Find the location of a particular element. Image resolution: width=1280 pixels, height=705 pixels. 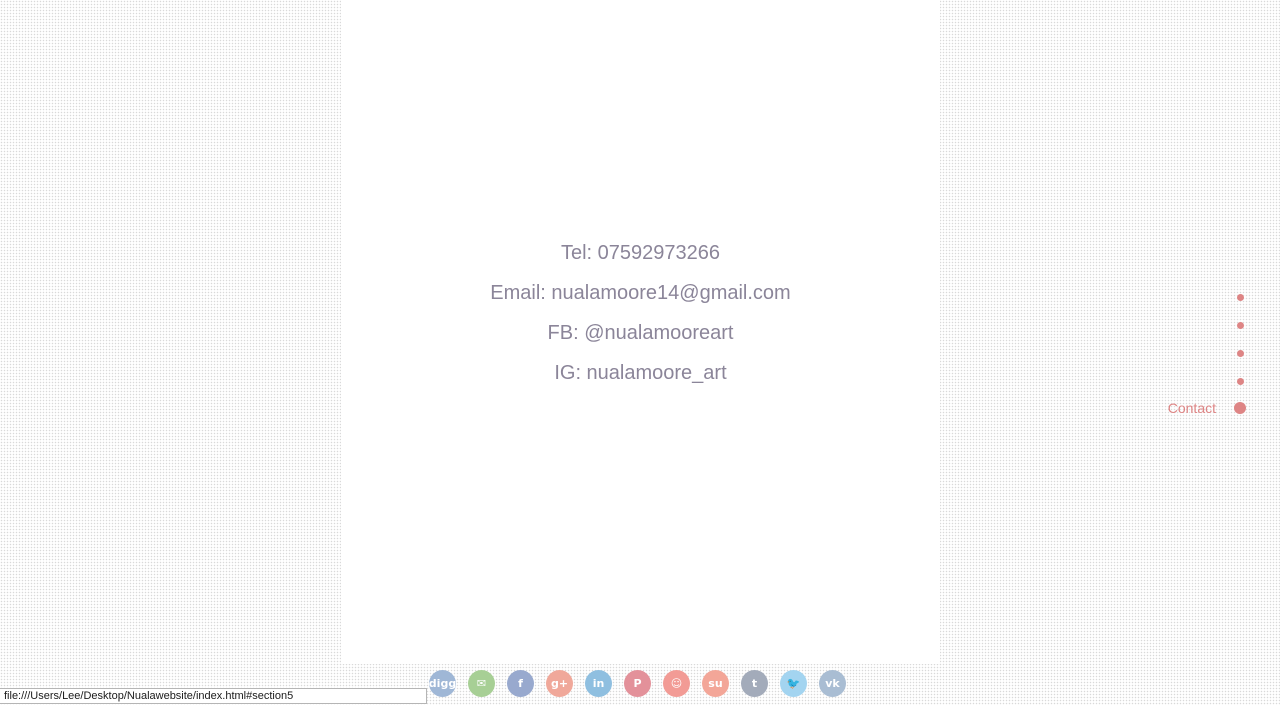

reddit-icon: ☺ is located at coordinates (676, 683).